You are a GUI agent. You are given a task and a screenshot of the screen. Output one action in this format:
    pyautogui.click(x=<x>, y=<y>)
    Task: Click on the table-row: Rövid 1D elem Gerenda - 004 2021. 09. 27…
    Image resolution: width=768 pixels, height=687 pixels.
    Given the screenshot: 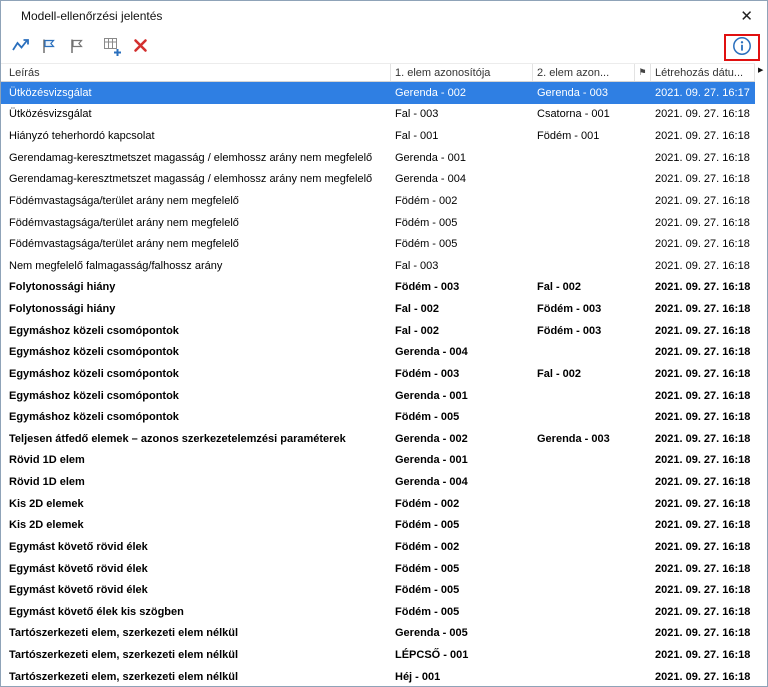 What is the action you would take?
    pyautogui.click(x=378, y=482)
    